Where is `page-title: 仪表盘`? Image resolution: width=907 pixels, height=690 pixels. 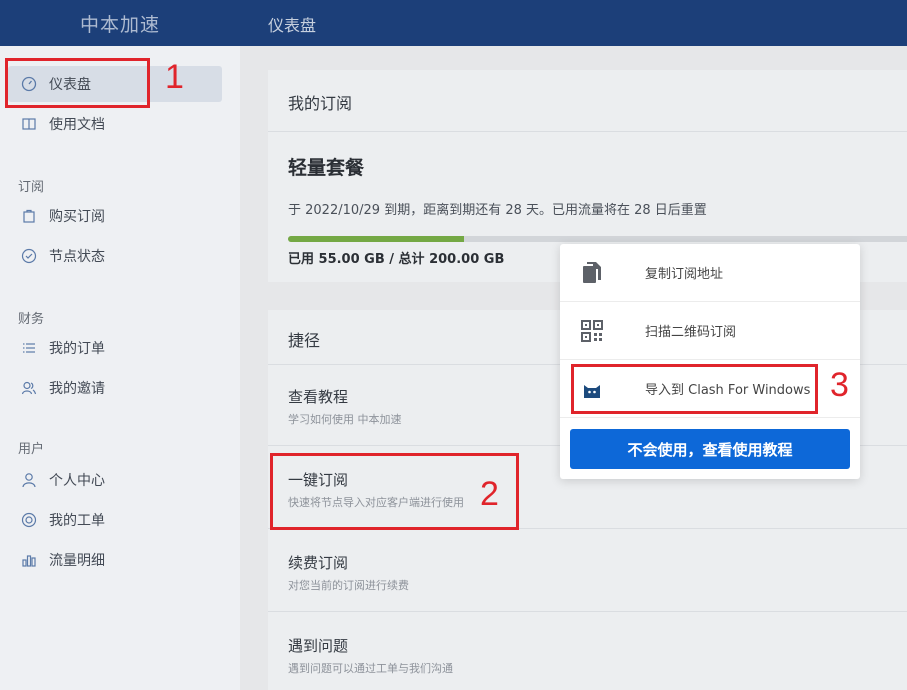 page-title: 仪表盘 is located at coordinates (292, 25).